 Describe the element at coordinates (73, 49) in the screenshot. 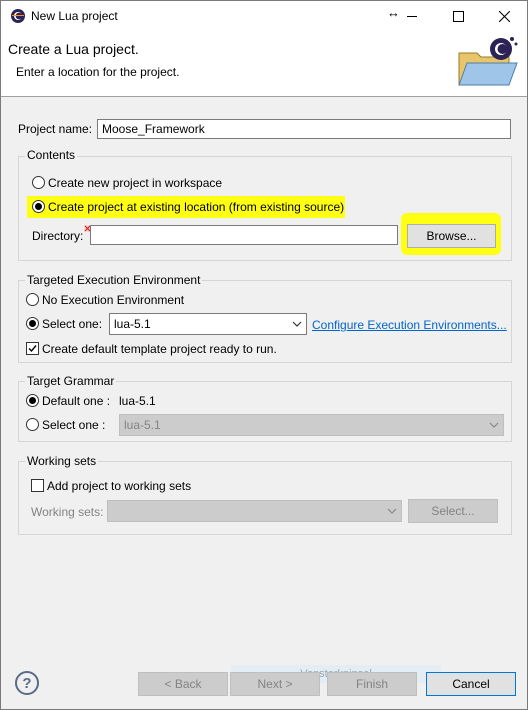

I see `page-title: Create a Lua project.` at that location.